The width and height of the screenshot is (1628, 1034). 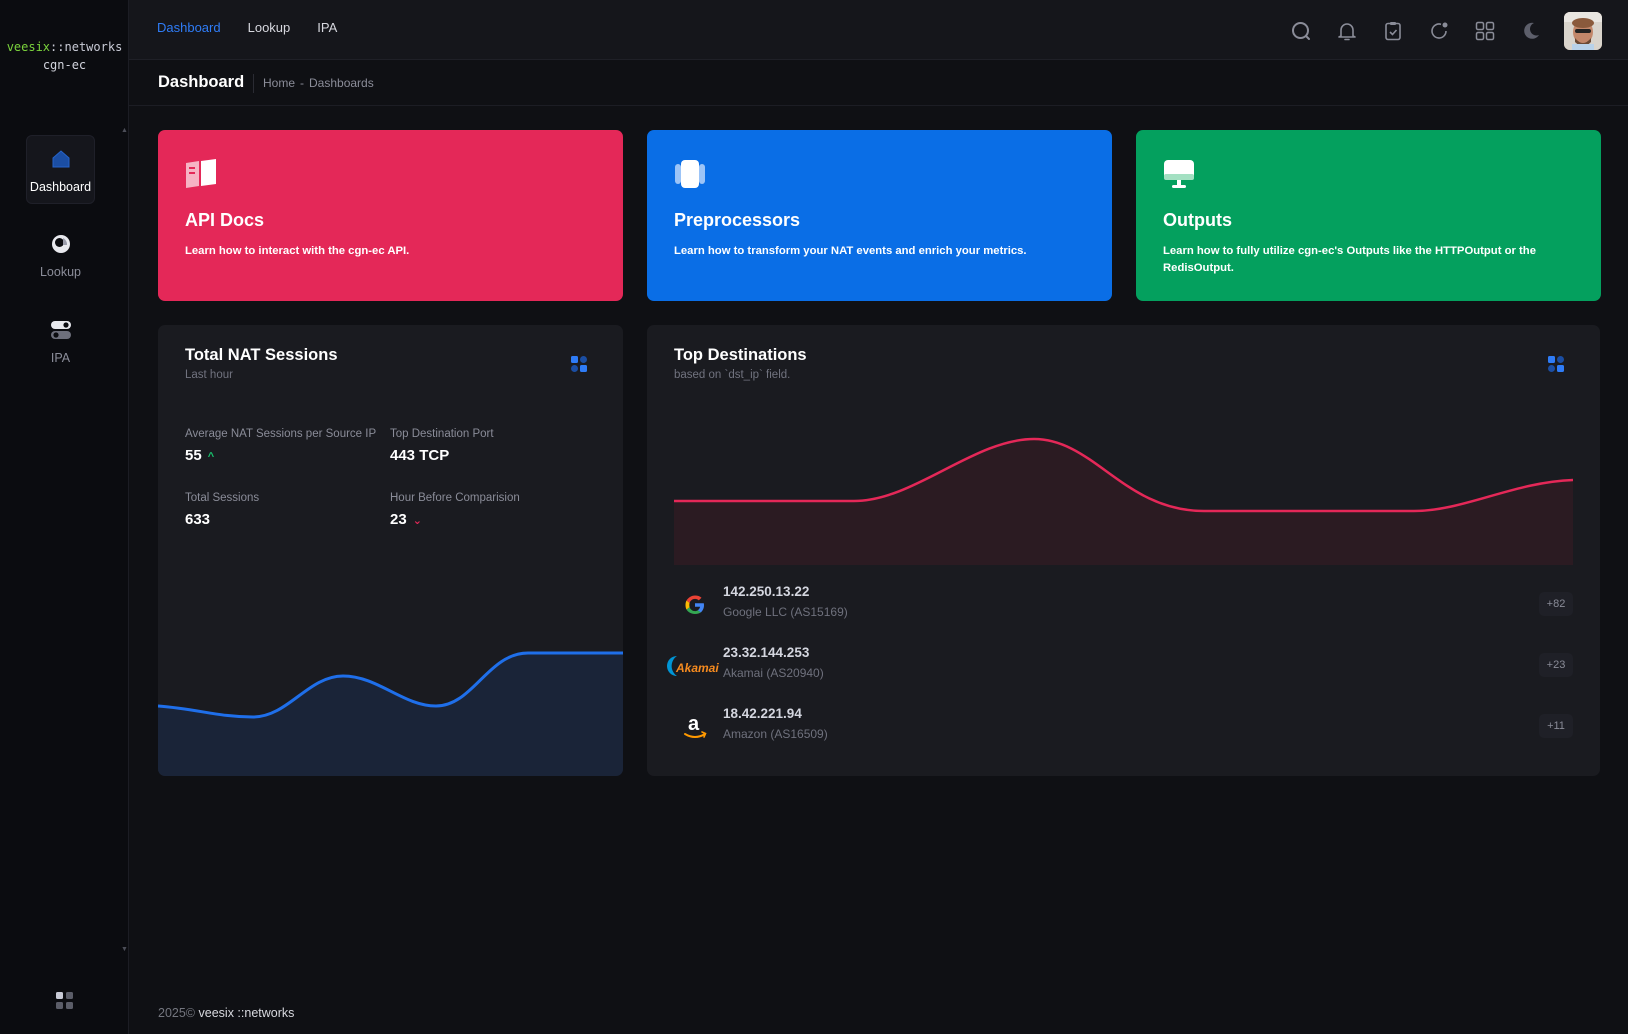 I want to click on avatar, so click(x=1583, y=31).